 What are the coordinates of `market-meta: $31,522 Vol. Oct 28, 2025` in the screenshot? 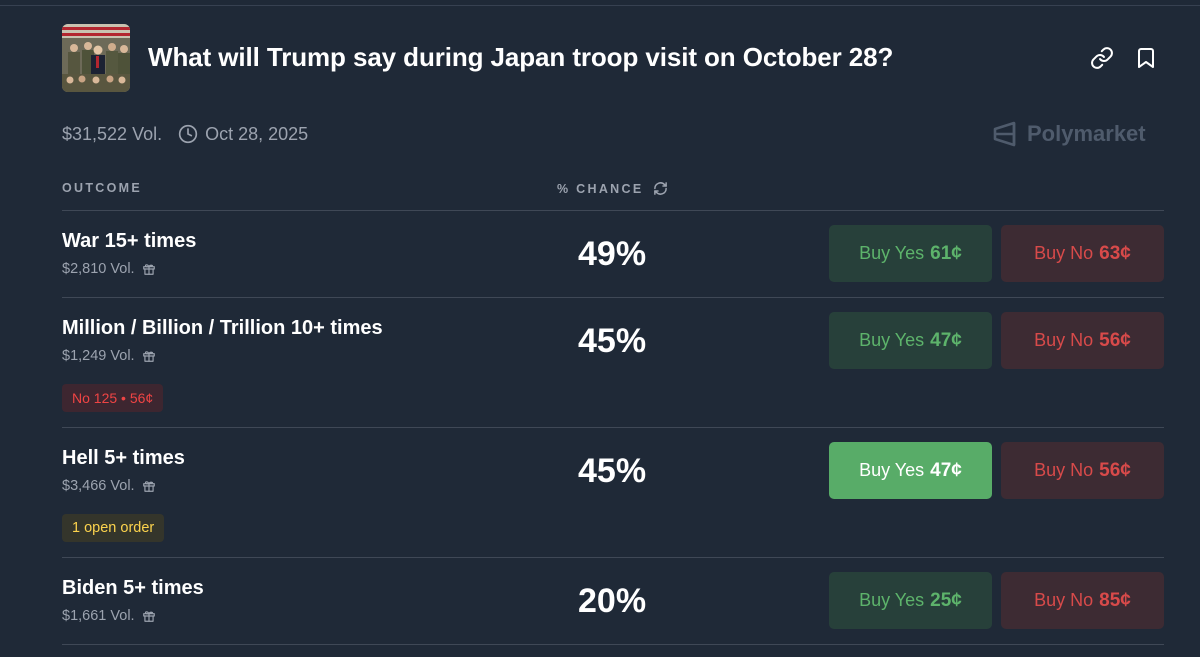 It's located at (185, 134).